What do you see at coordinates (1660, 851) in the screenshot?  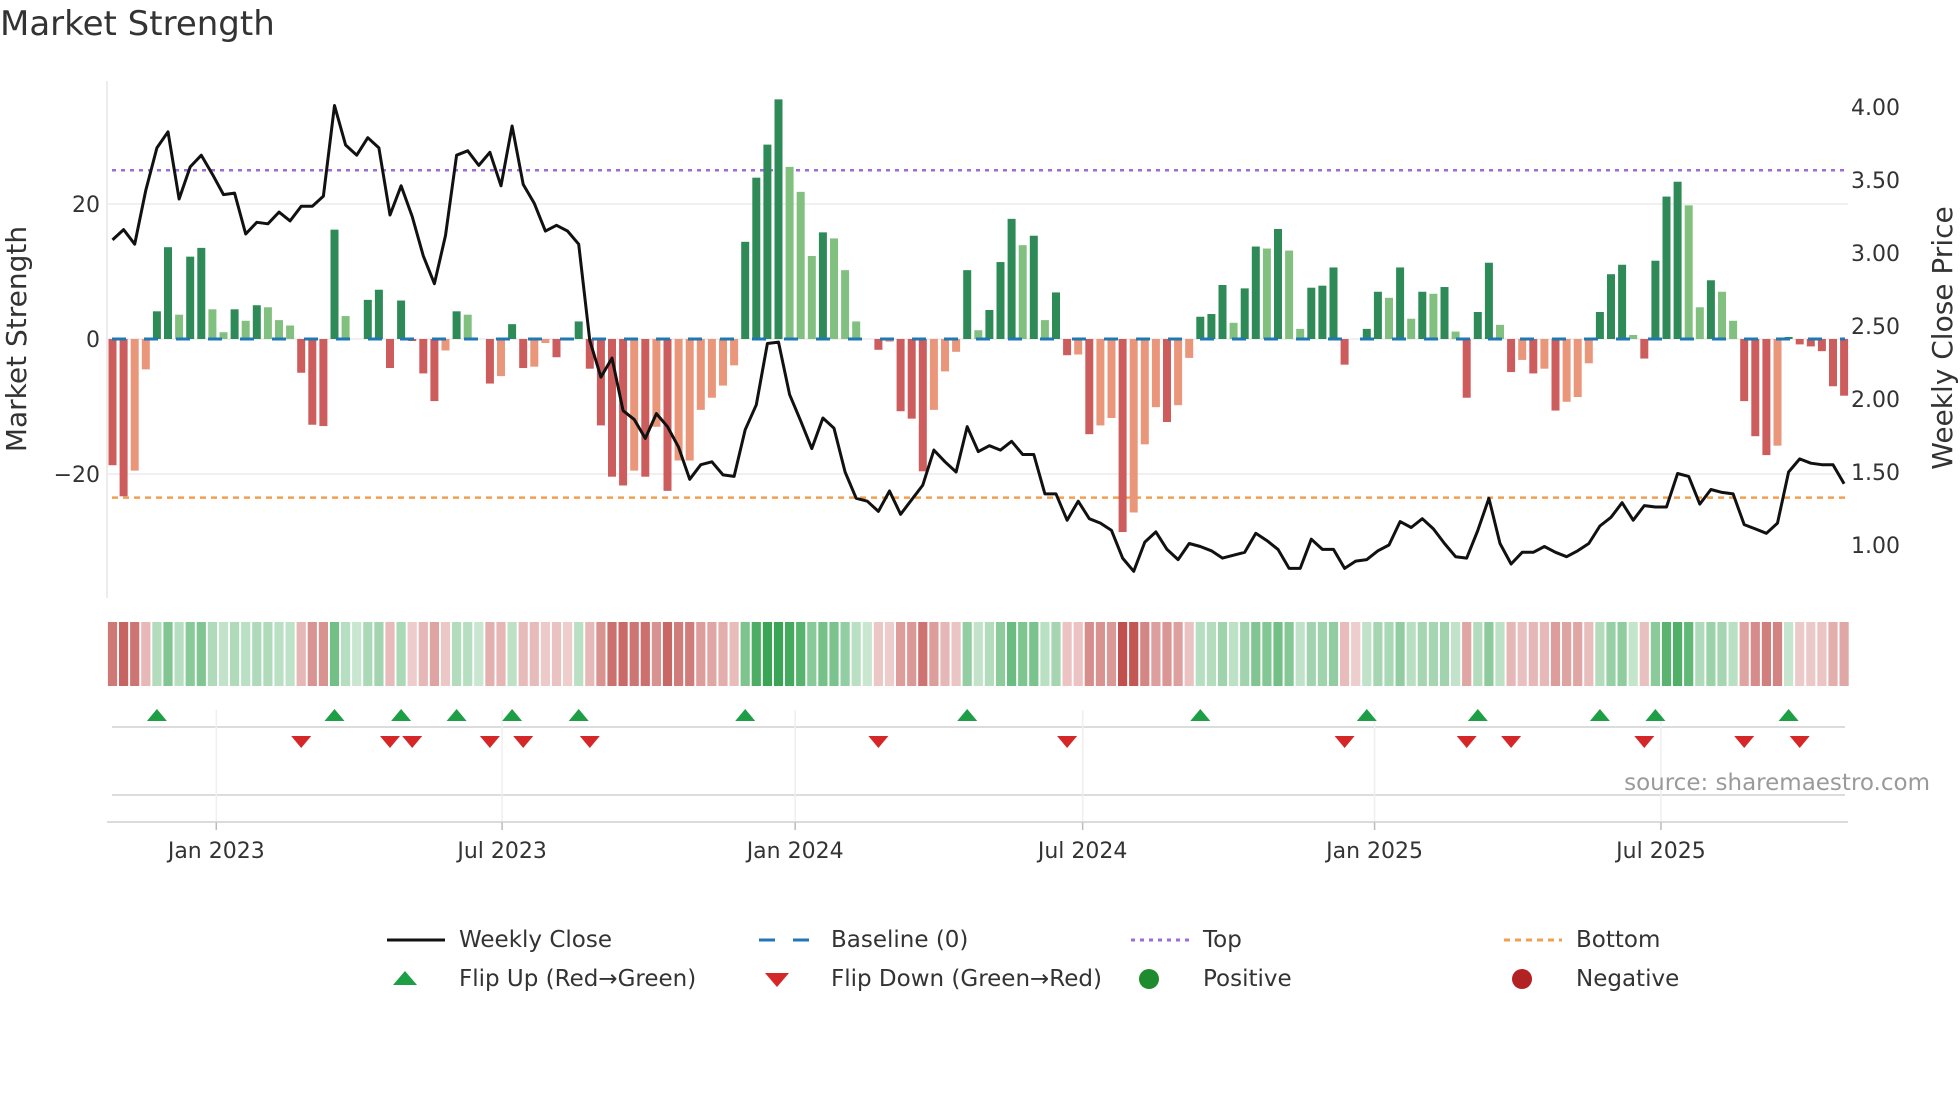 I see `x-tick-label: Jul 2025` at bounding box center [1660, 851].